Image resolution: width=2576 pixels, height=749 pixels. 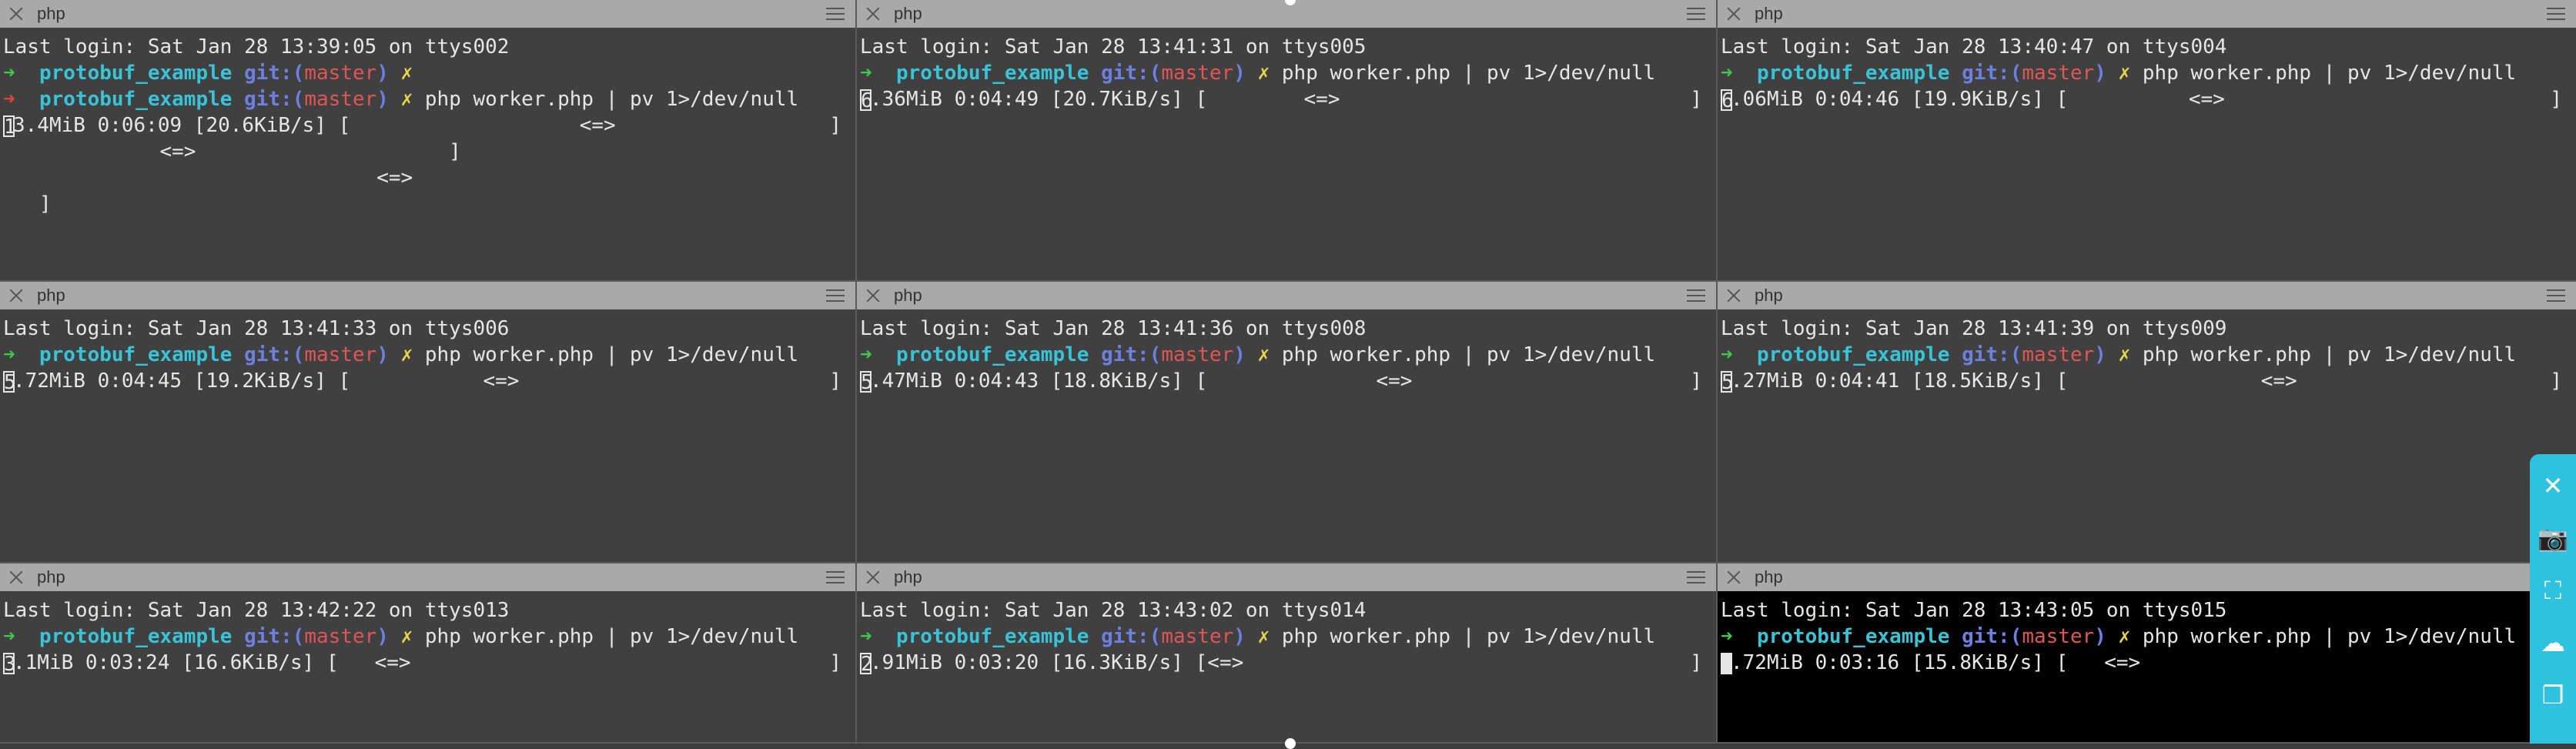 What do you see at coordinates (1978, 99) in the screenshot?
I see `pv-progress-text: .06MiB 0:04:46 [19.9KiB/s] [ <=>` at bounding box center [1978, 99].